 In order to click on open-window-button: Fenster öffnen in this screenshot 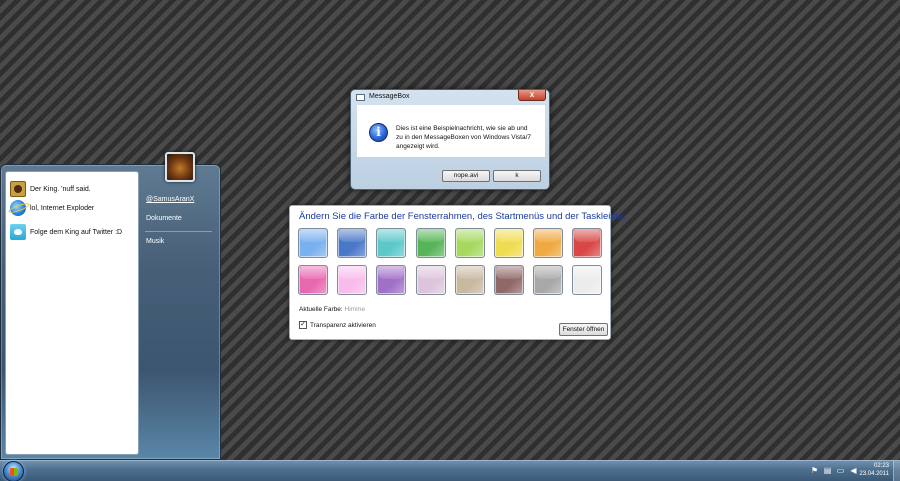, I will do `click(583, 329)`.